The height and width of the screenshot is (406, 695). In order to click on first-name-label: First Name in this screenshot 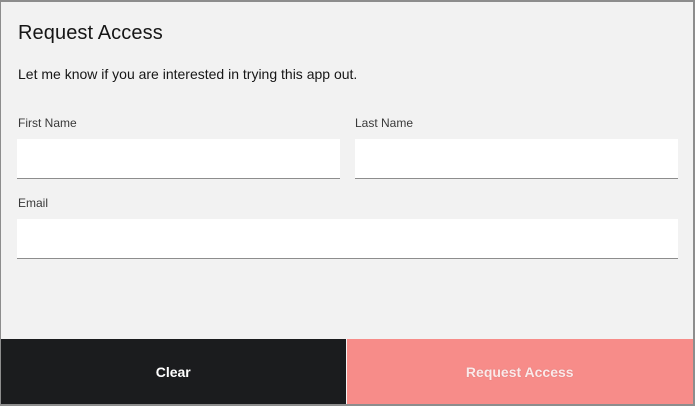, I will do `click(47, 123)`.